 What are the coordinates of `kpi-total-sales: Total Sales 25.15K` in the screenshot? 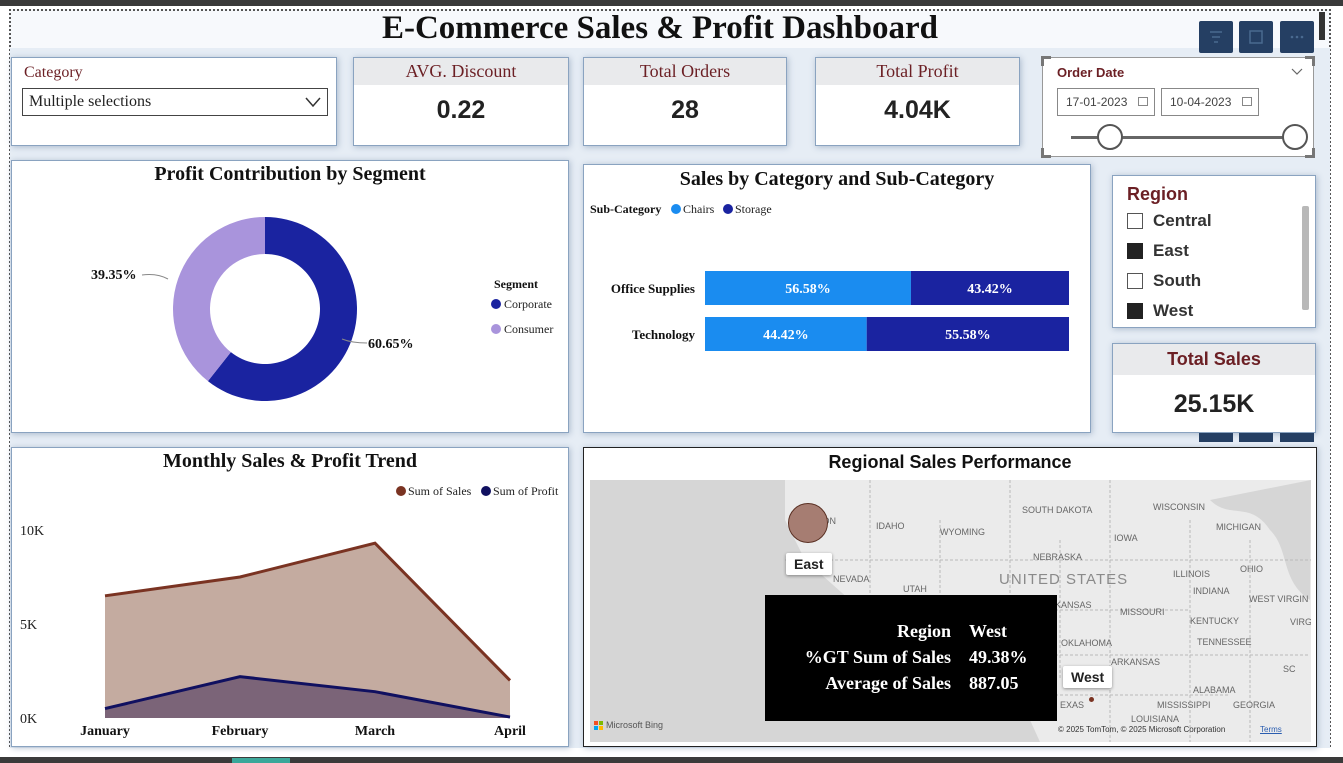 It's located at (1214, 388).